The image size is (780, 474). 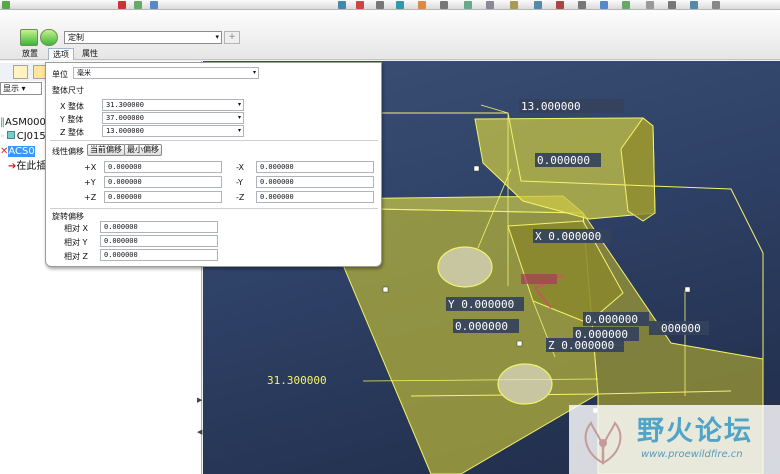 What do you see at coordinates (315, 182) in the screenshot?
I see `minus-y-field: 0.000000` at bounding box center [315, 182].